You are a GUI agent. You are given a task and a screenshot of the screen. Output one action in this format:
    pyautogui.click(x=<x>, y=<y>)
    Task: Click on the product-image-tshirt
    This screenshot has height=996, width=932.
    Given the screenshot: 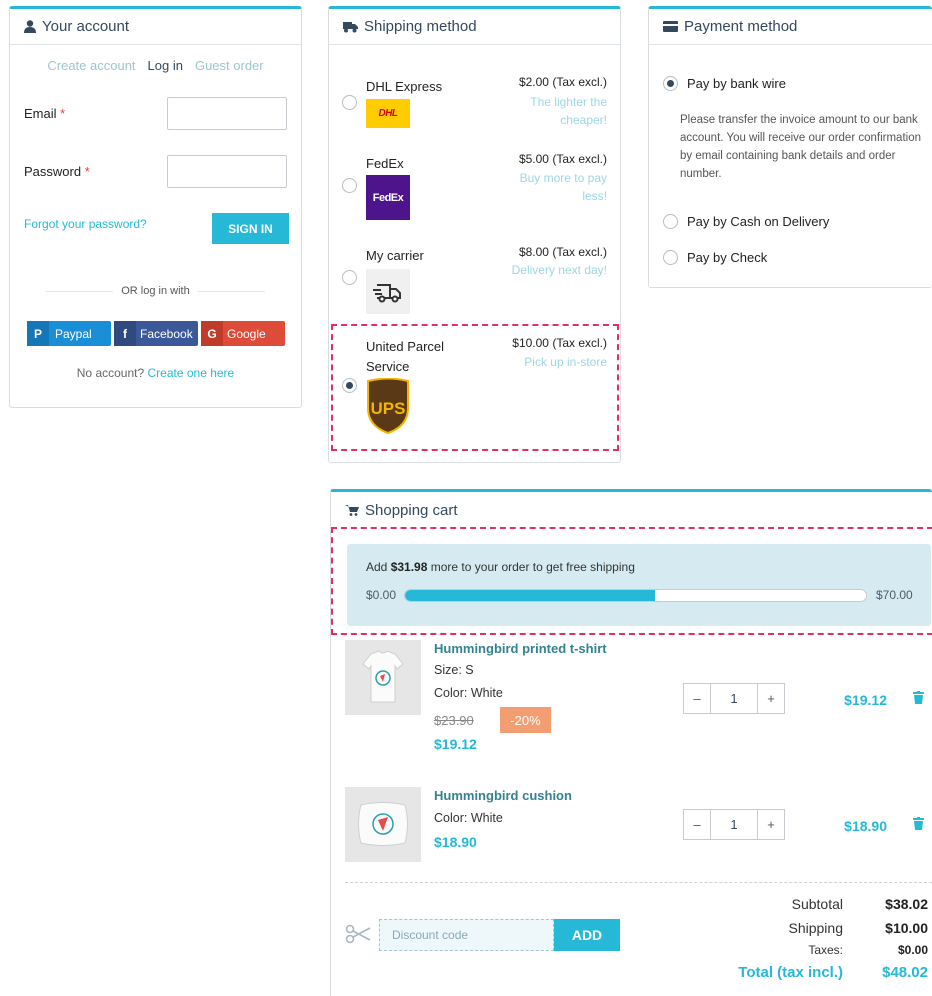 What is the action you would take?
    pyautogui.click(x=383, y=677)
    